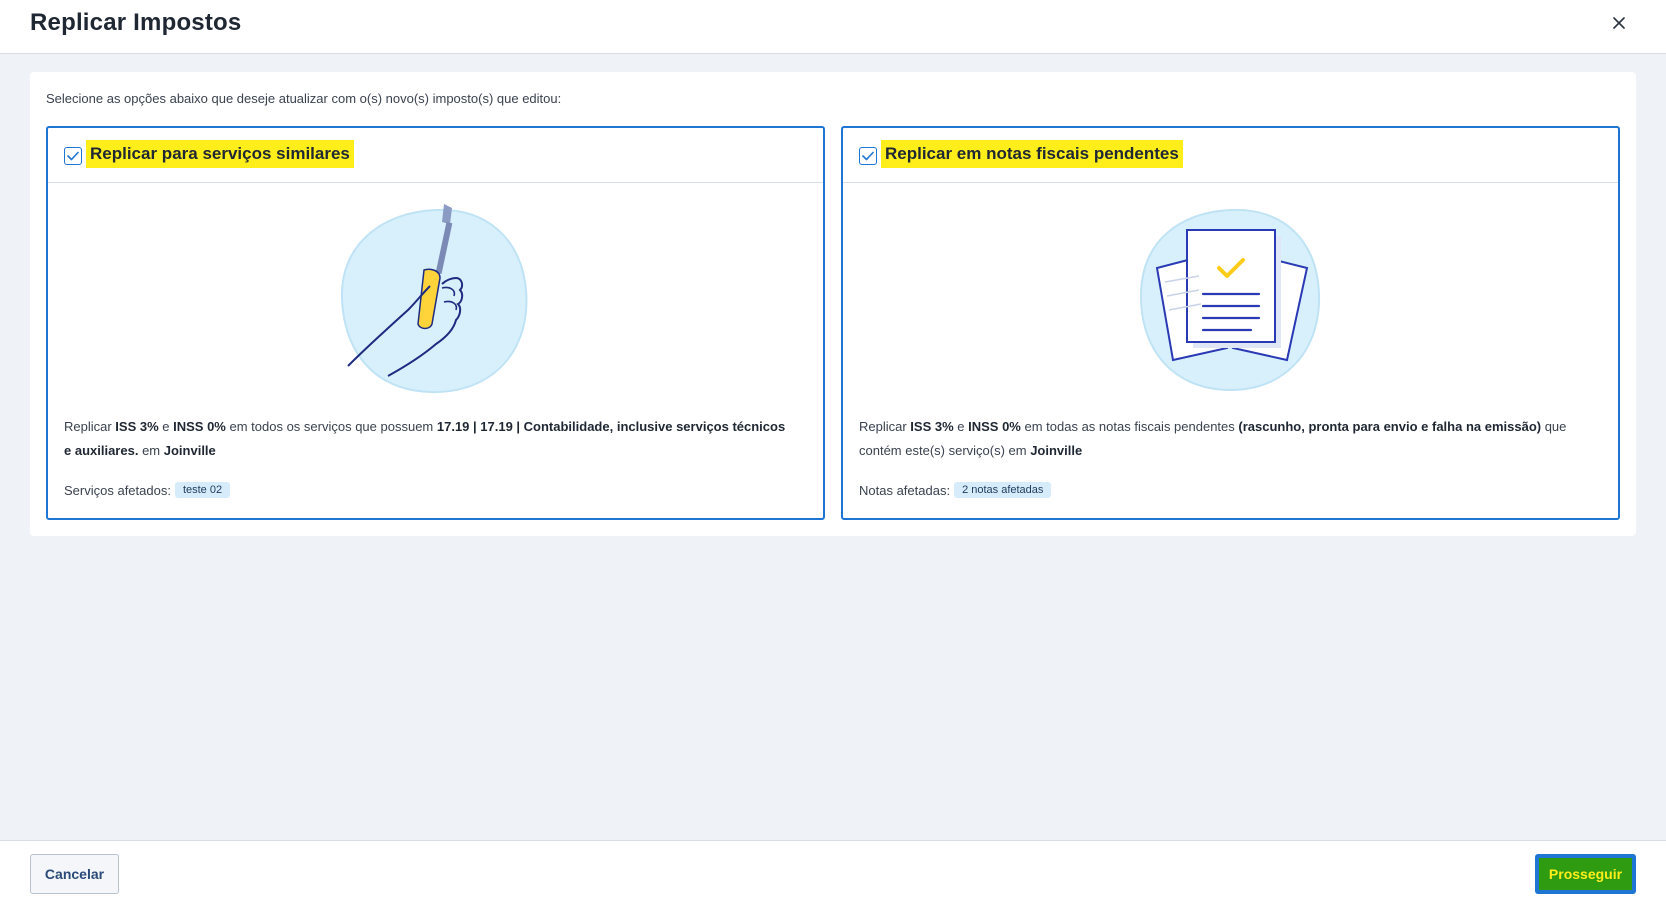 This screenshot has height=898, width=1666. Describe the element at coordinates (117, 490) in the screenshot. I see `affected-label: Serviços afetados:` at that location.